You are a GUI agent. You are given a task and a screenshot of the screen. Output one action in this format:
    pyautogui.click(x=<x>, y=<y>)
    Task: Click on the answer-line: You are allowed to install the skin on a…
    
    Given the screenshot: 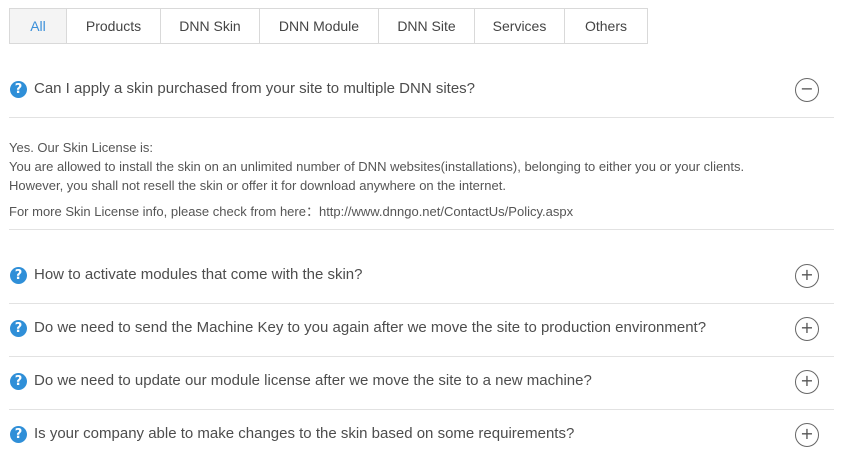 What is the action you would take?
    pyautogui.click(x=377, y=166)
    